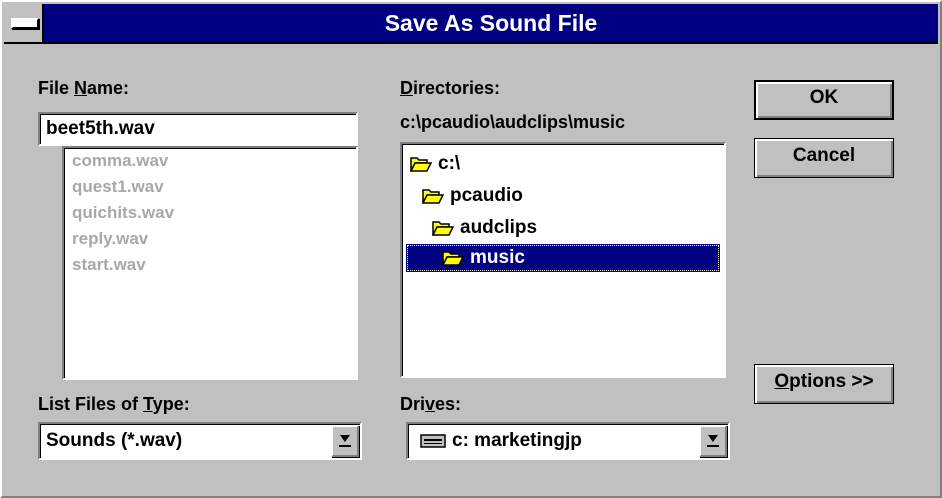  What do you see at coordinates (198, 129) in the screenshot?
I see `file-name-input` at bounding box center [198, 129].